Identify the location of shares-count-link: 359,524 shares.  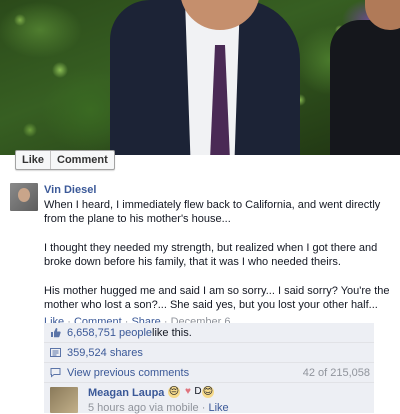
(105, 353).